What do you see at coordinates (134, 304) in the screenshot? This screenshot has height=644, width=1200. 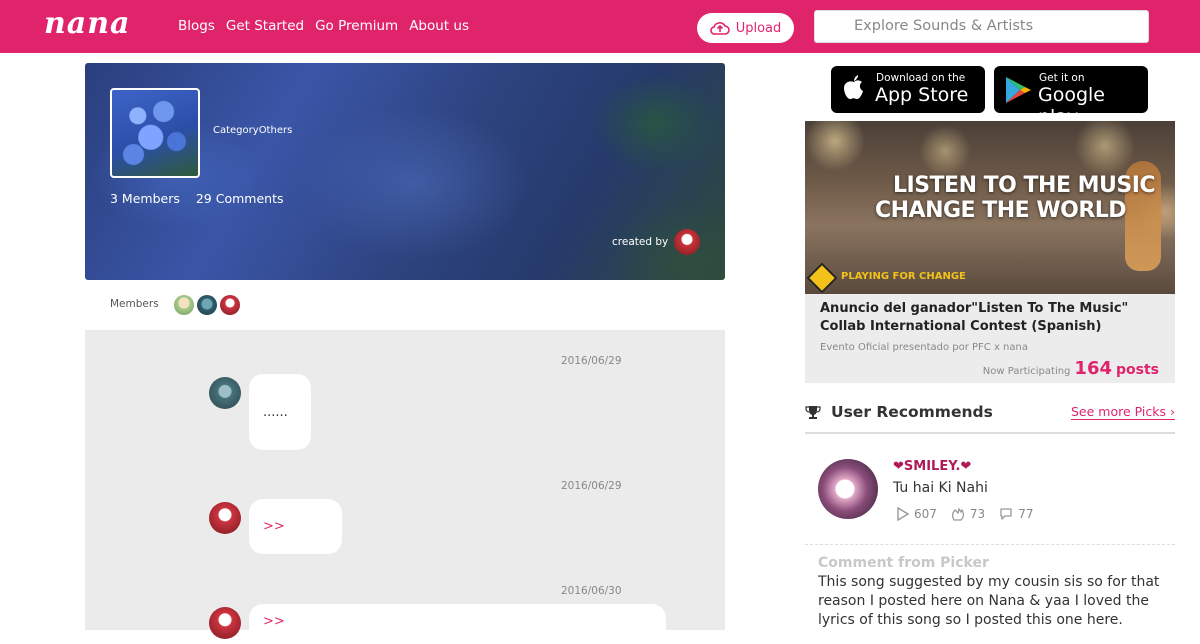 I see `members-label: Members` at bounding box center [134, 304].